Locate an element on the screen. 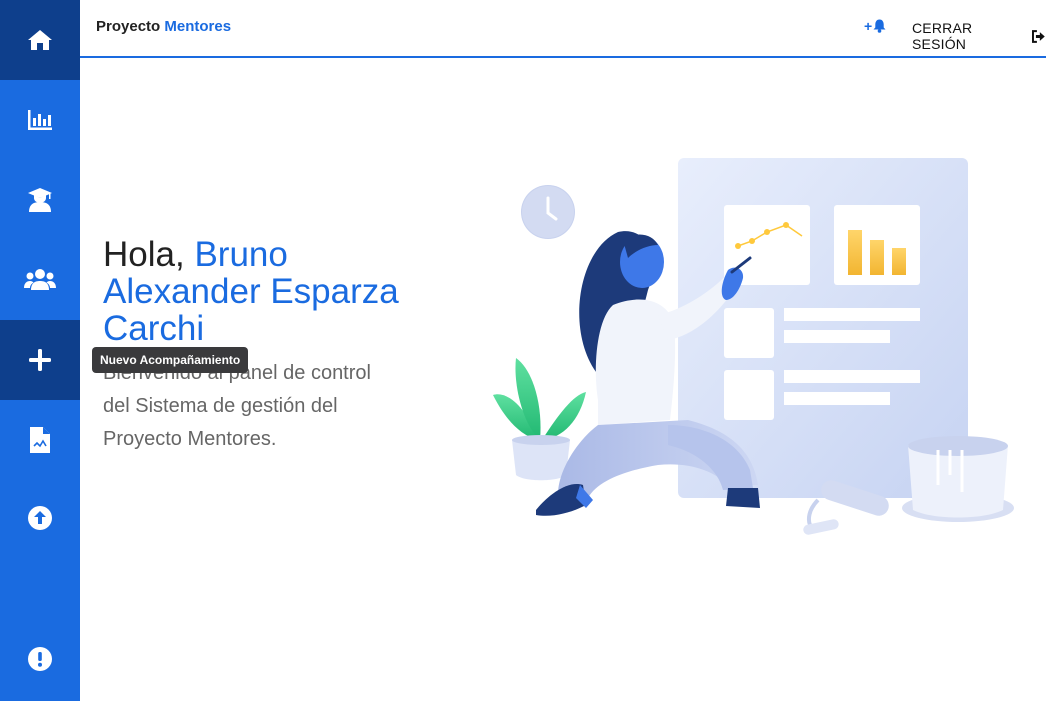  top-navbar: Proyecto Mentores + CERRAR SESIÓN is located at coordinates (563, 29).